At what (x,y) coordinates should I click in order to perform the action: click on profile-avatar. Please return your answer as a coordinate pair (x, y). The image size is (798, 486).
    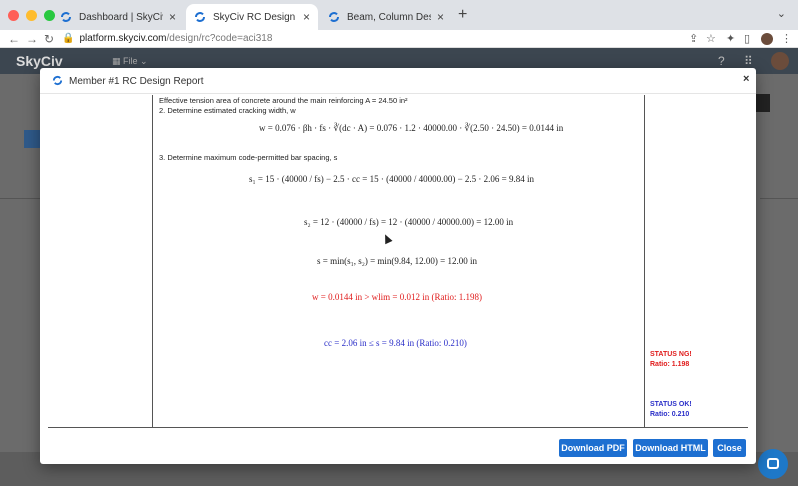
    Looking at the image, I should click on (767, 39).